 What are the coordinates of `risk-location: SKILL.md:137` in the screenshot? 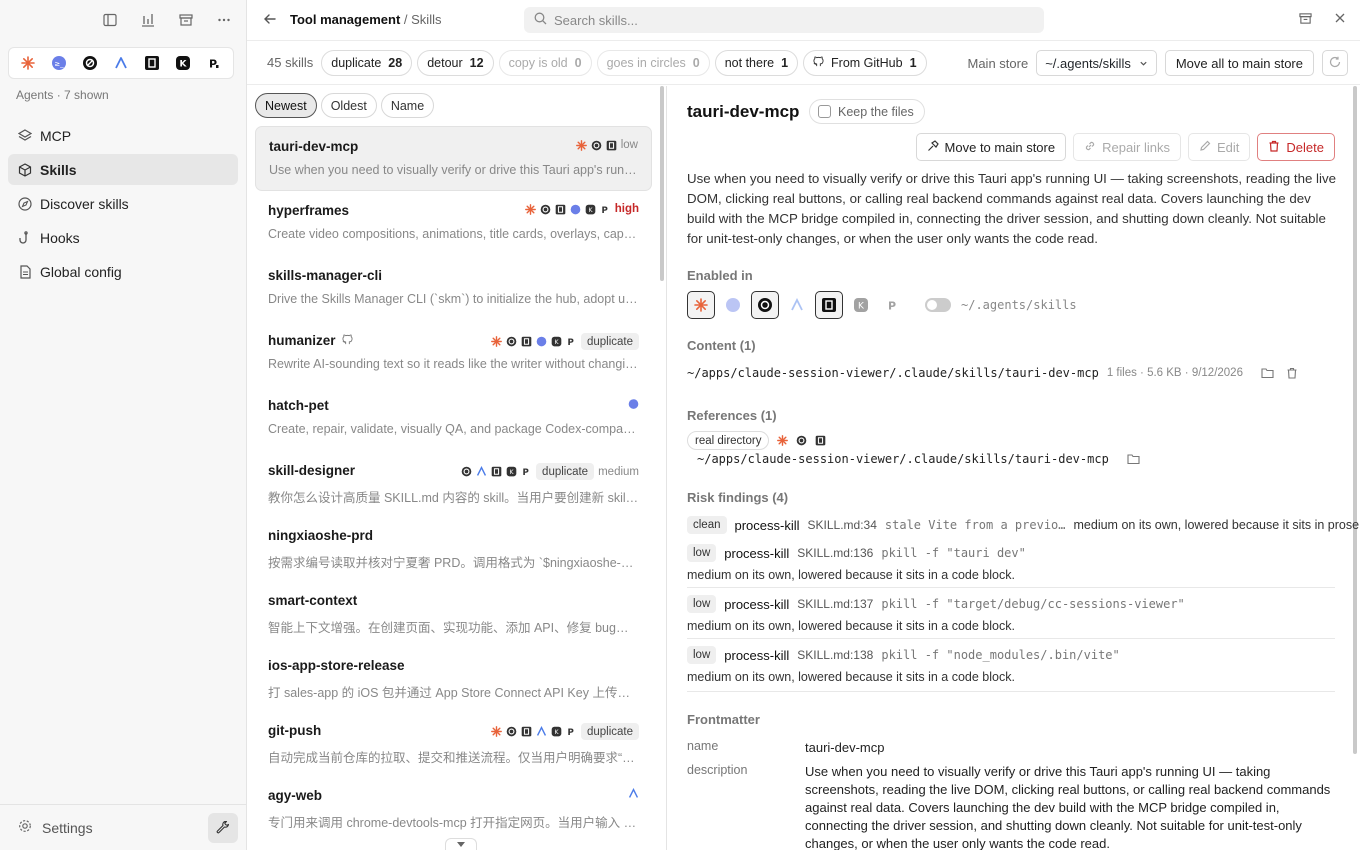 It's located at (835, 604).